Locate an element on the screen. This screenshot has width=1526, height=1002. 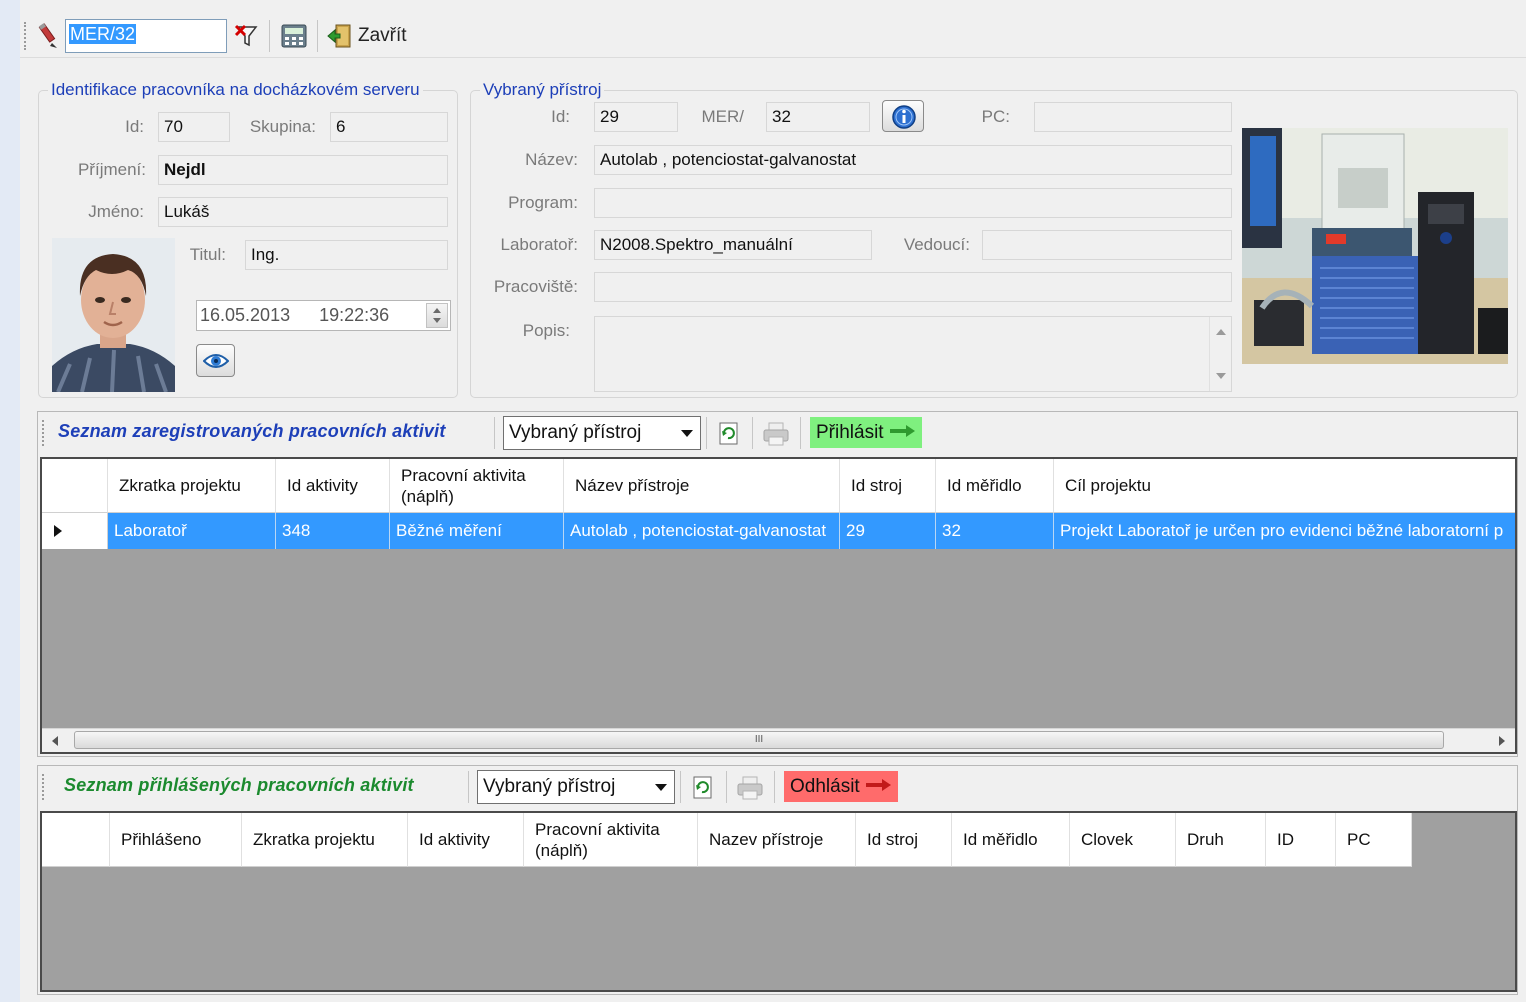
worker-group-field: 6 is located at coordinates (389, 127).